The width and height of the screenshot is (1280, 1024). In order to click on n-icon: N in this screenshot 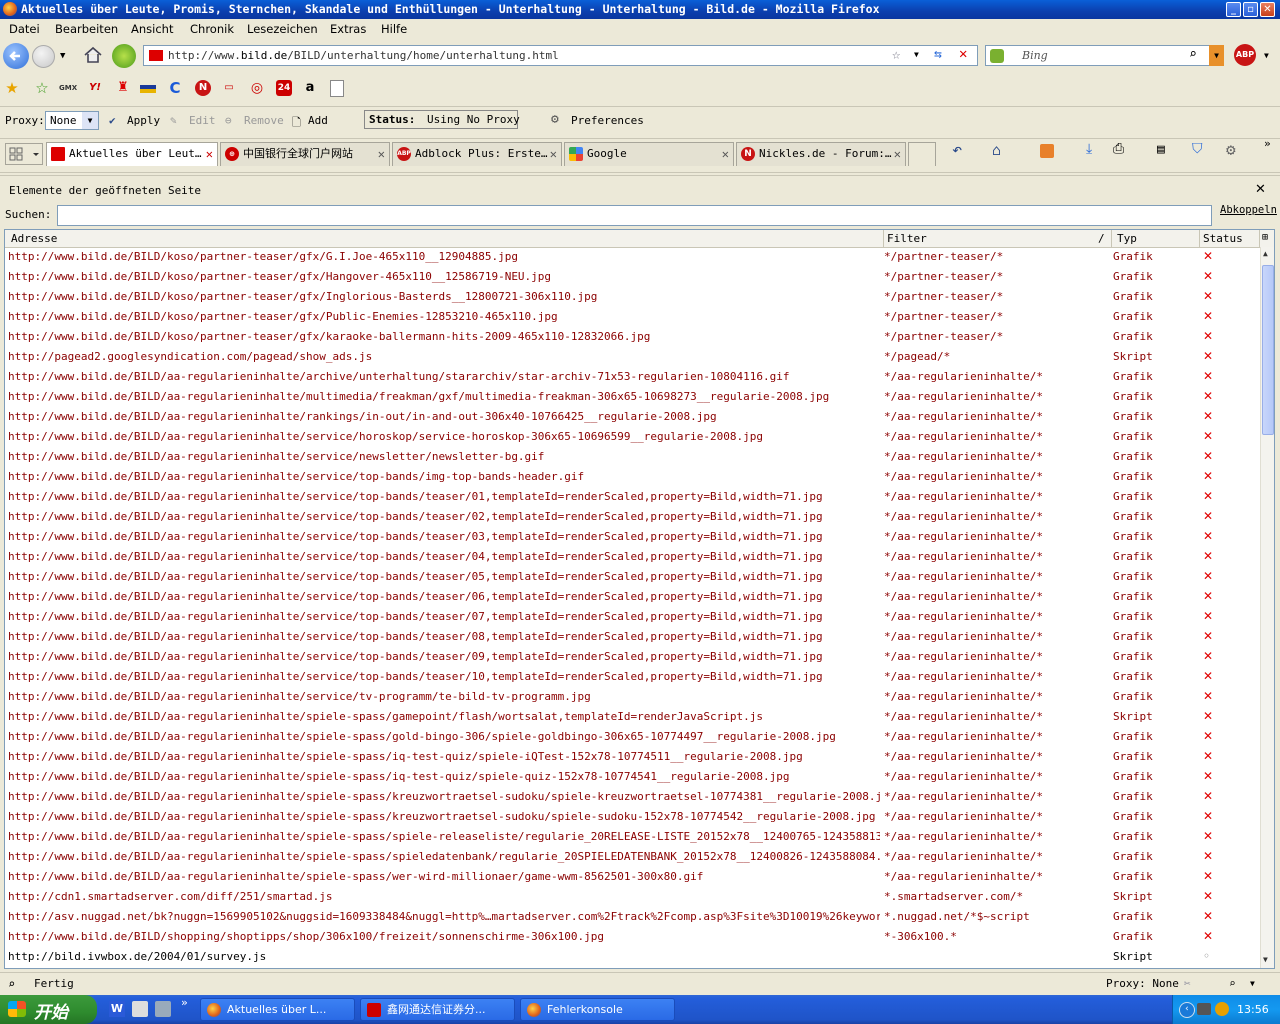, I will do `click(203, 88)`.